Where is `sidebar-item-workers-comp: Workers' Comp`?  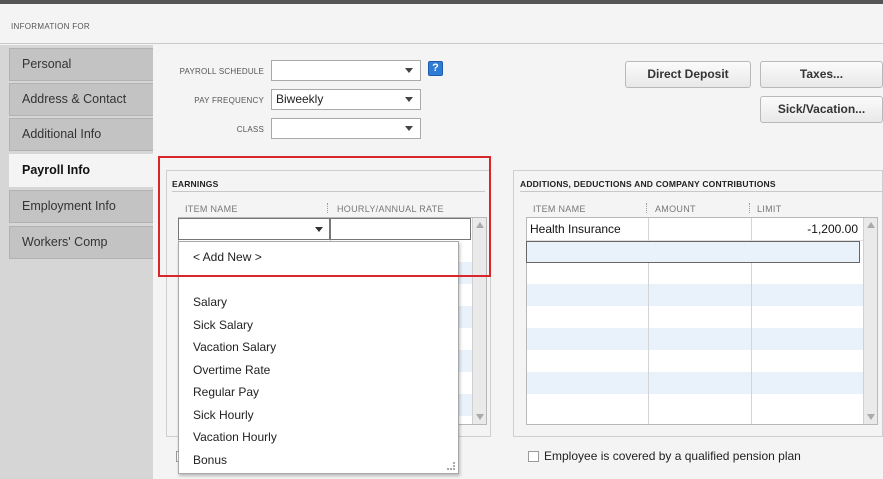
sidebar-item-workers-comp: Workers' Comp is located at coordinates (81, 242).